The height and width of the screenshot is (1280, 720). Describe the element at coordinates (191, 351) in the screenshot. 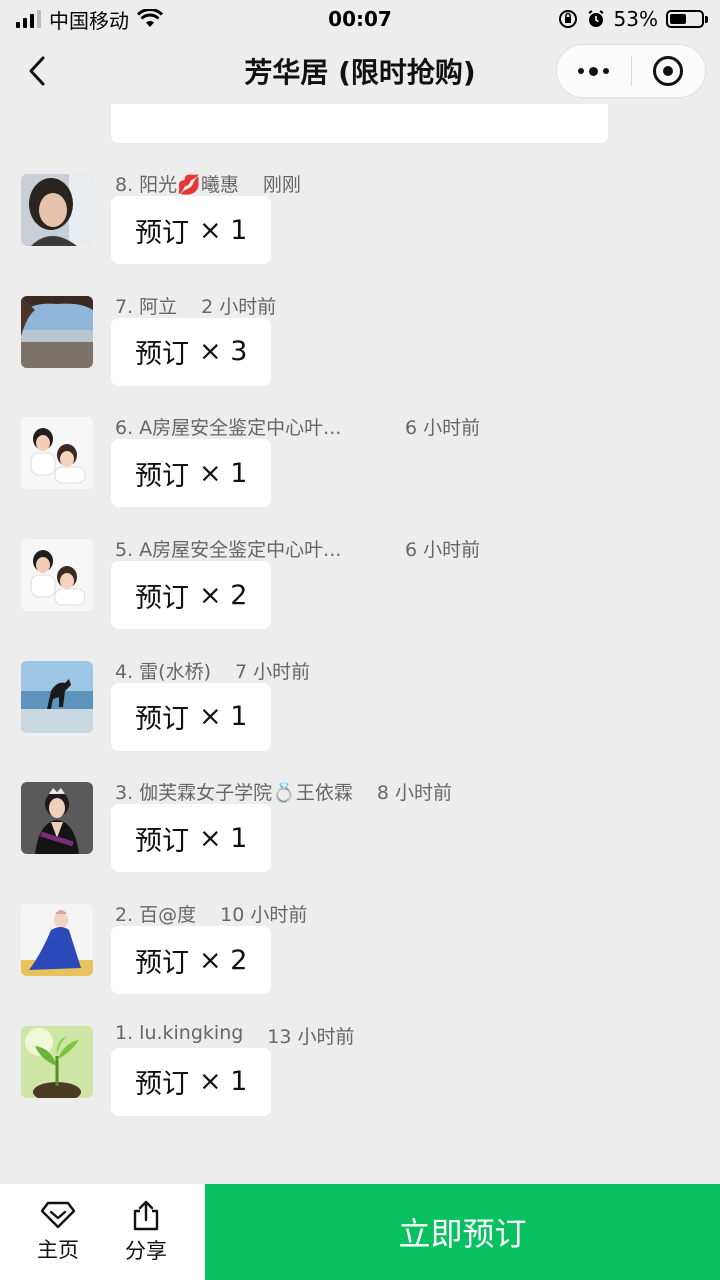

I see `order-bubble: 预订 × 3` at that location.